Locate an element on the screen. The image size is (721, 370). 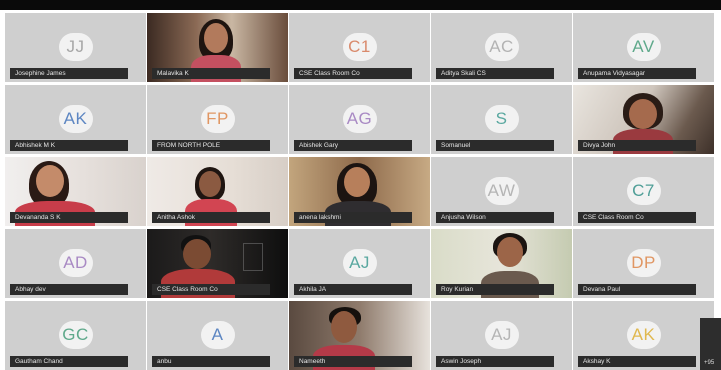
participant-tile: AK Akshay K is located at coordinates (643, 335).